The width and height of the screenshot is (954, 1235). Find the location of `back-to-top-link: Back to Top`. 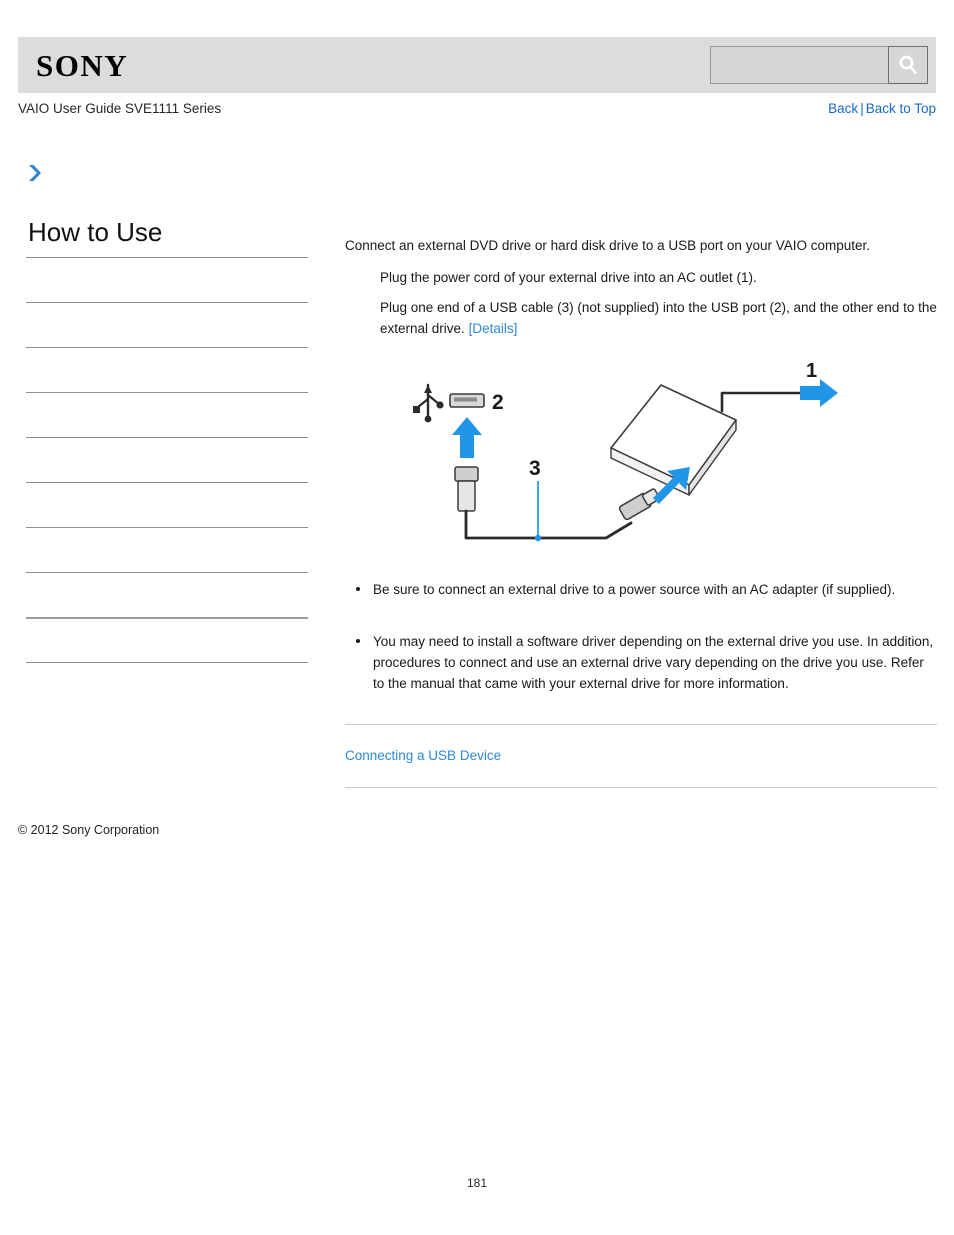

back-to-top-link: Back to Top is located at coordinates (901, 108).